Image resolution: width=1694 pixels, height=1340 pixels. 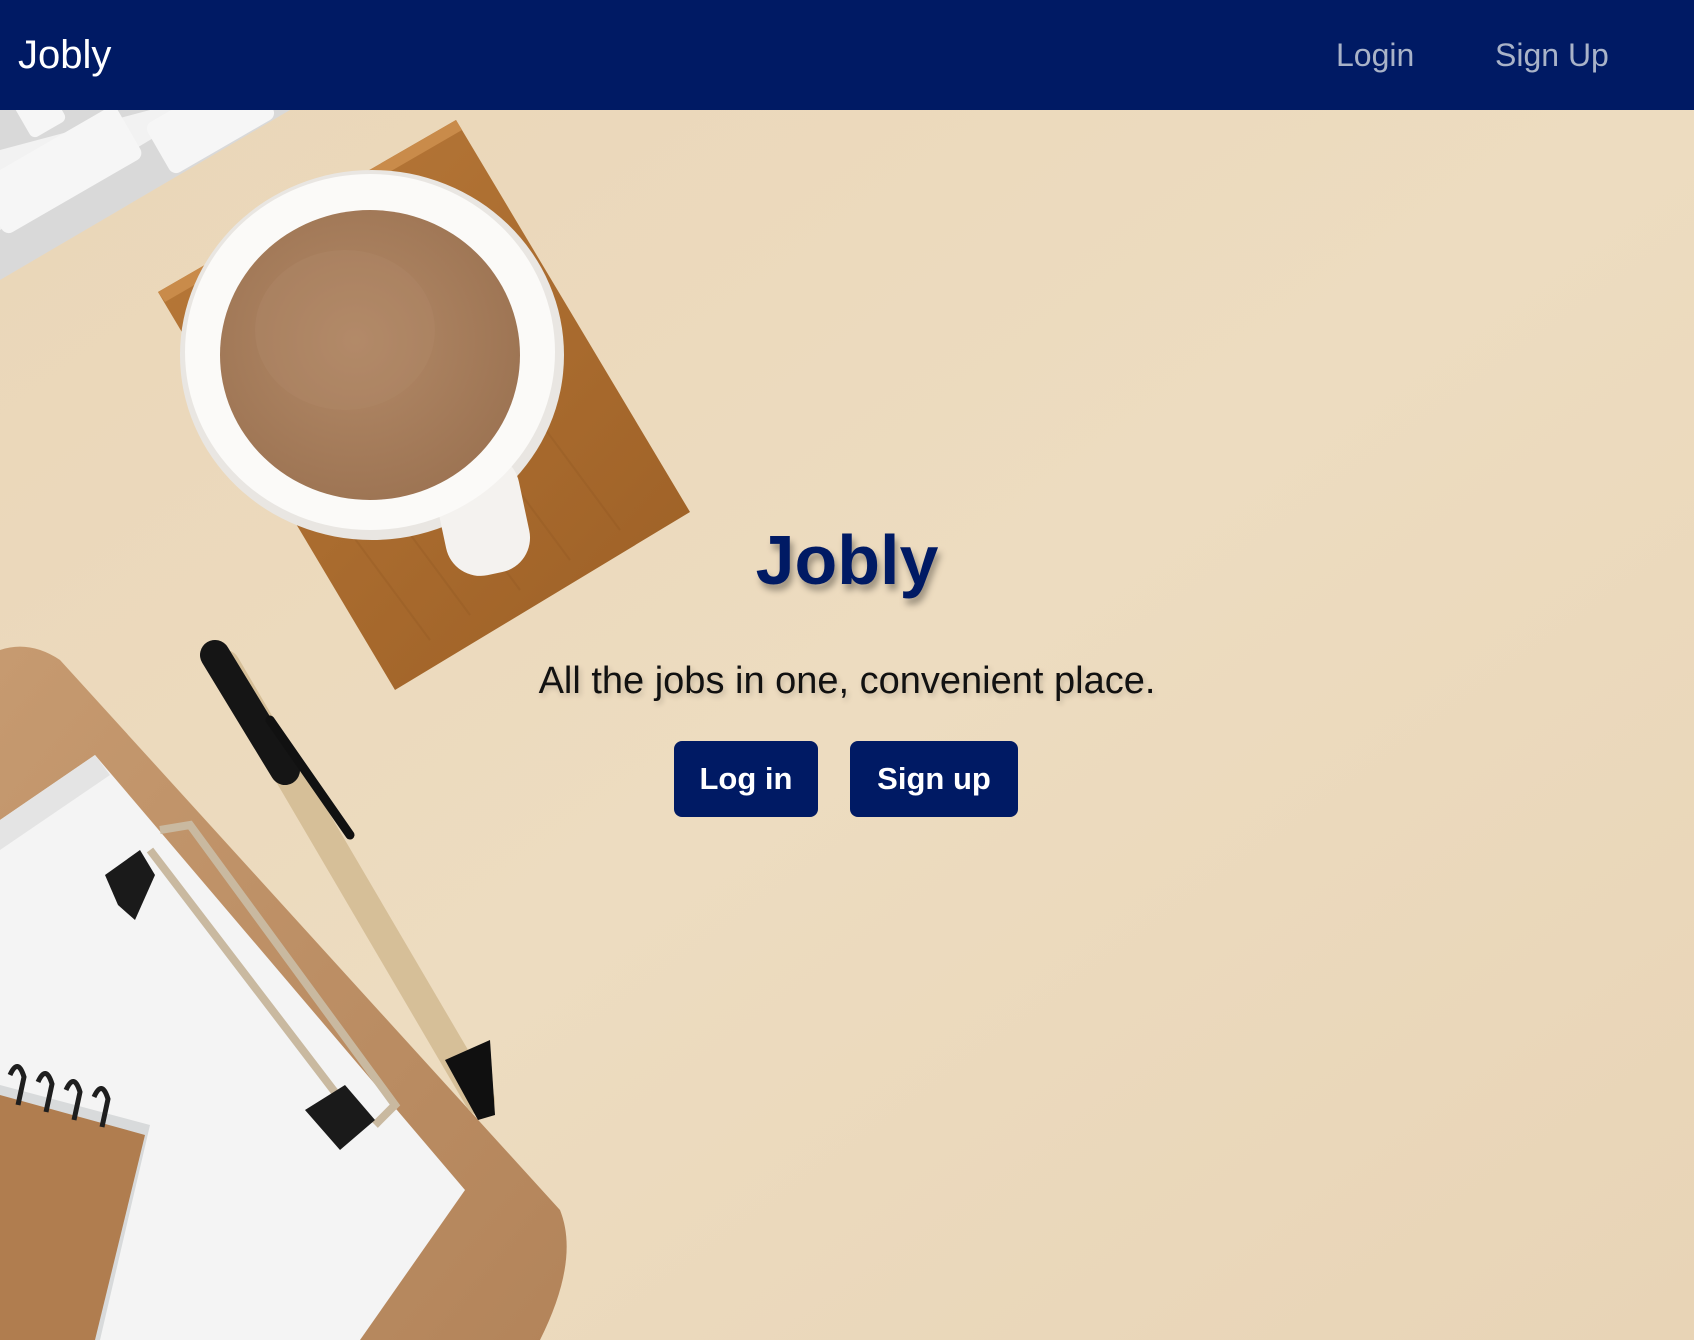 I want to click on nav-login-link: Login, so click(x=1375, y=55).